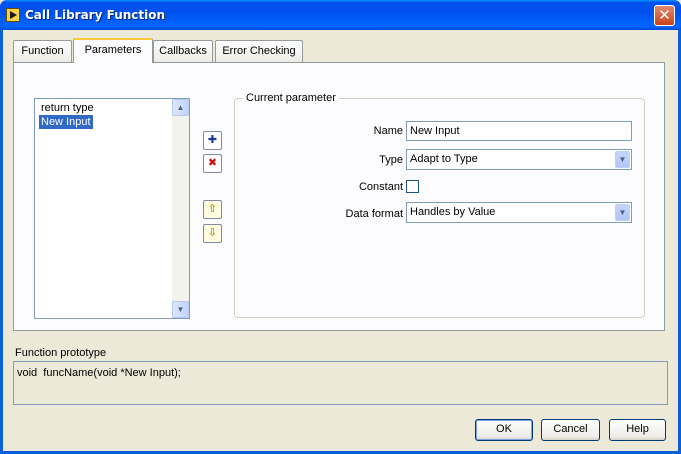 The height and width of the screenshot is (454, 681). I want to click on move-up-button: ⇧, so click(212, 209).